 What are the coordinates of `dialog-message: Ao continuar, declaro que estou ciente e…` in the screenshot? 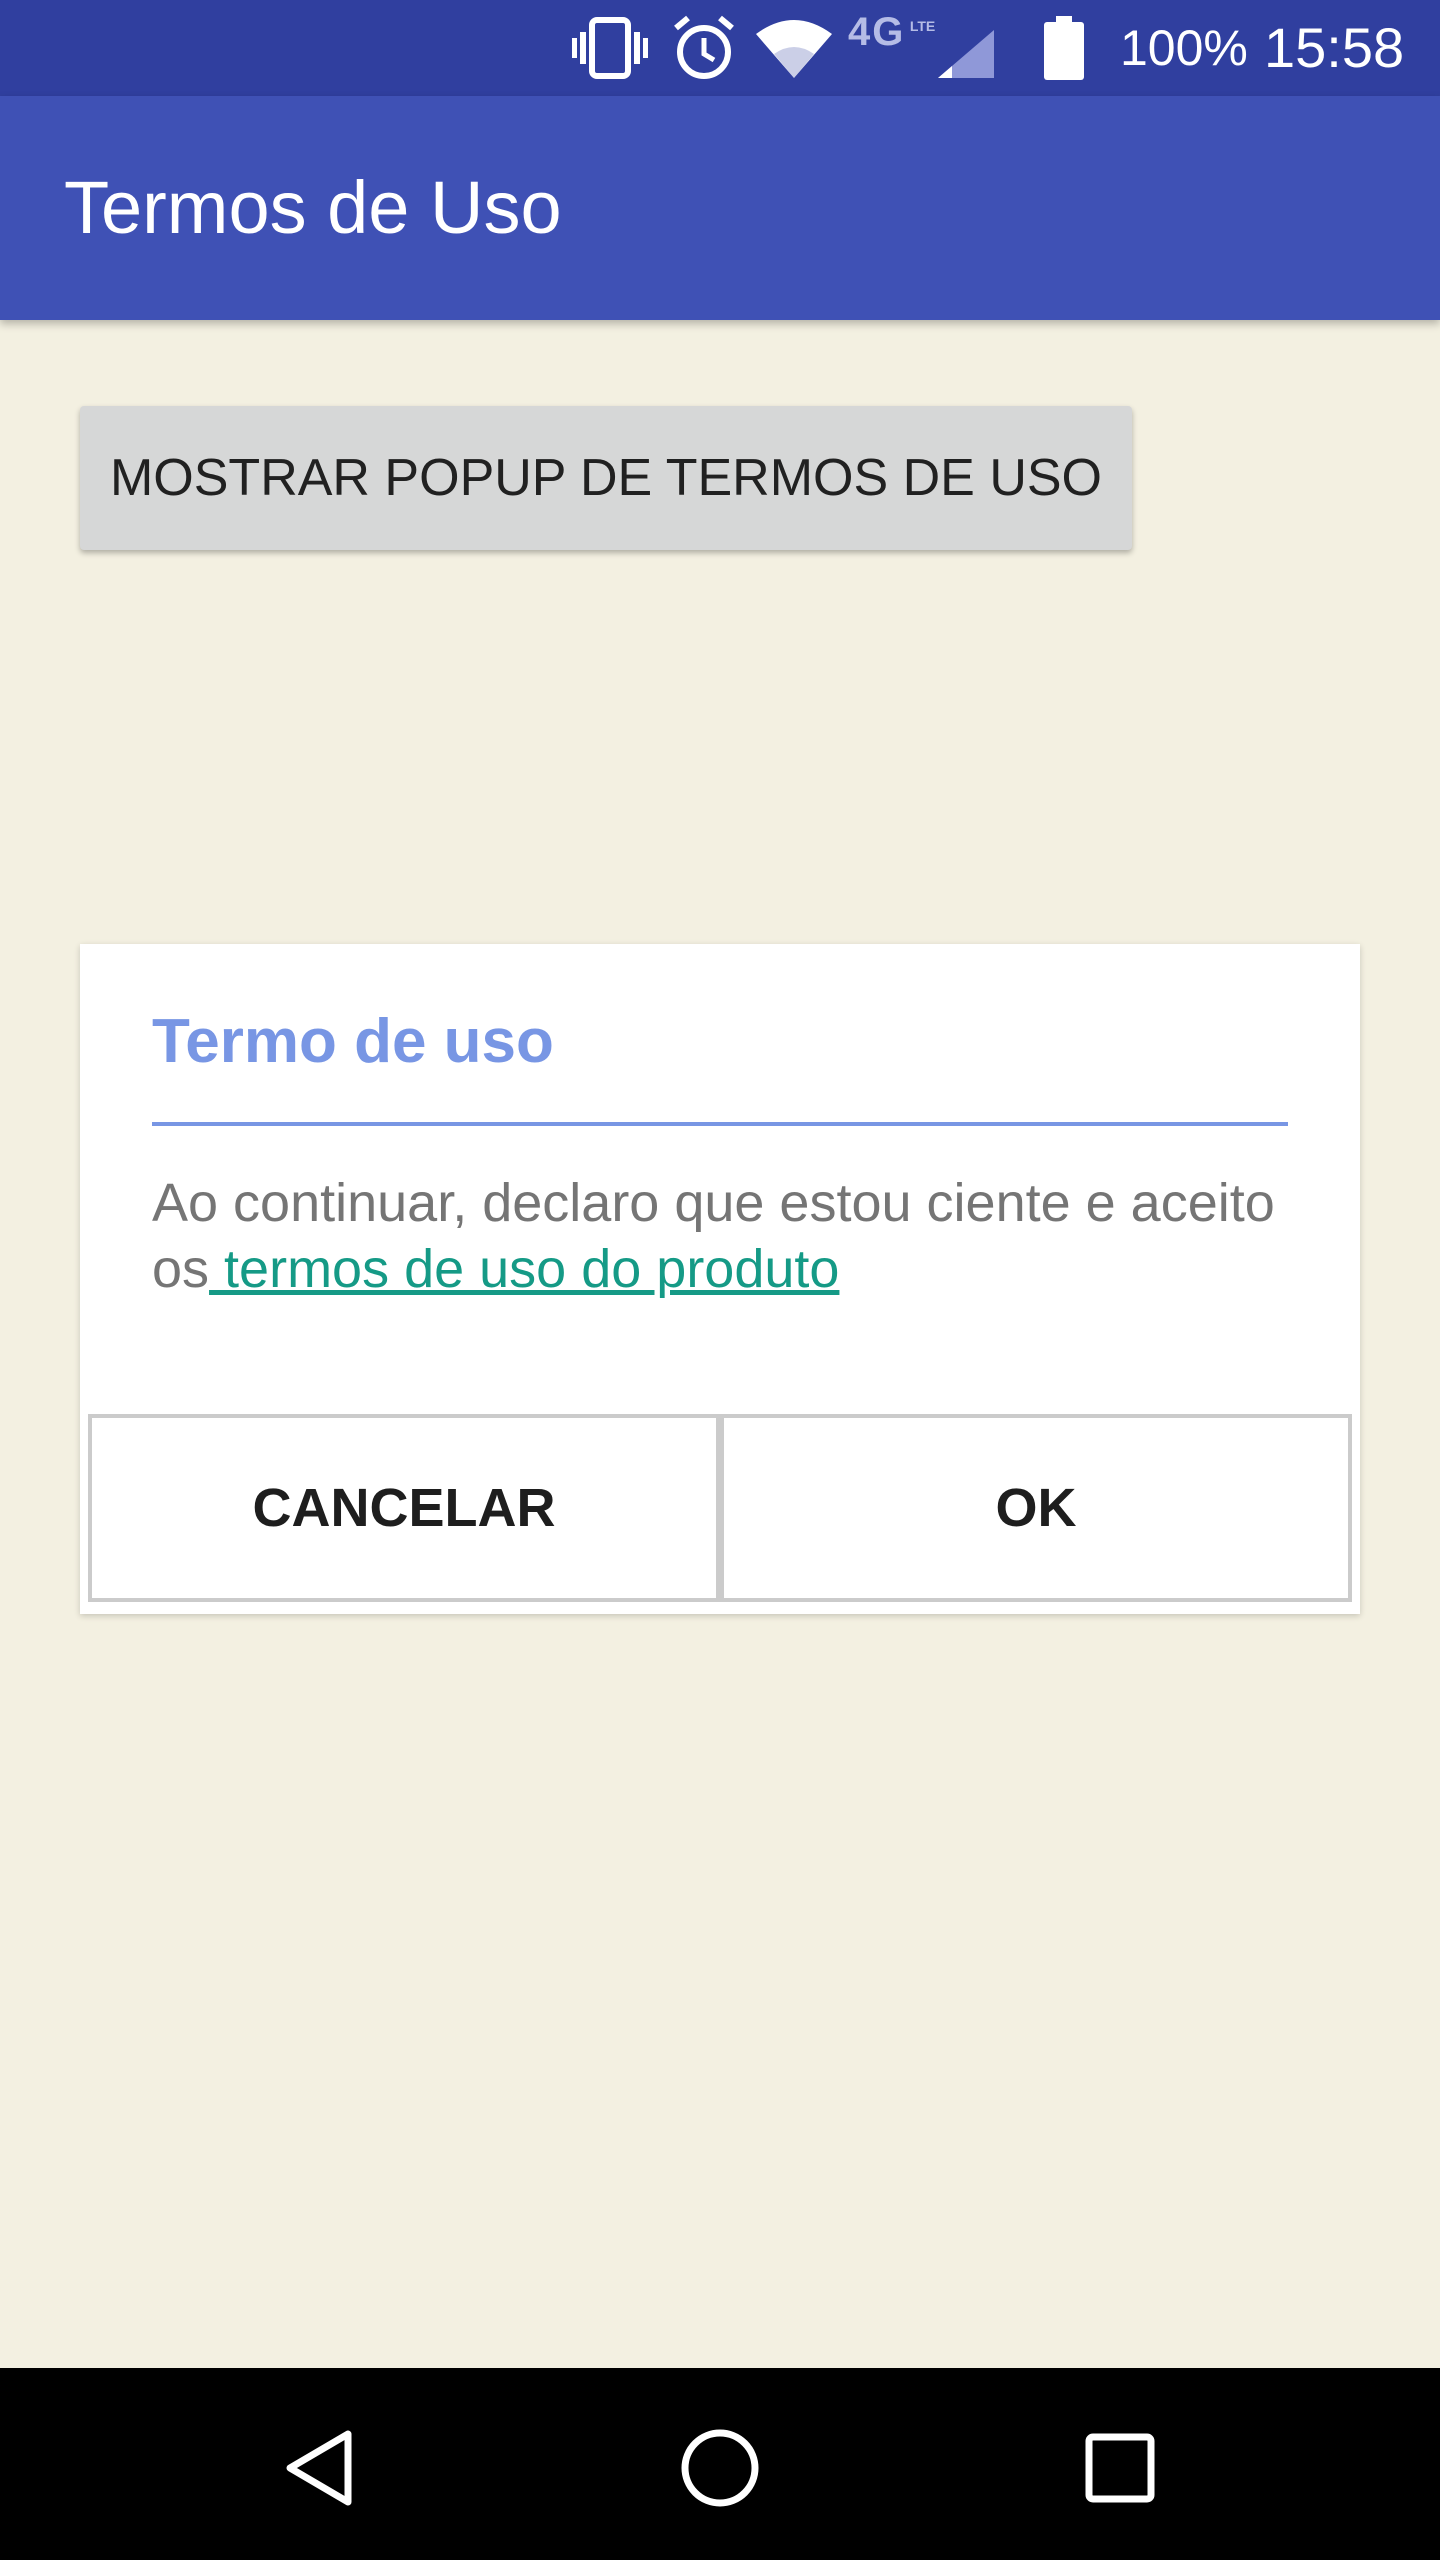 It's located at (720, 1236).